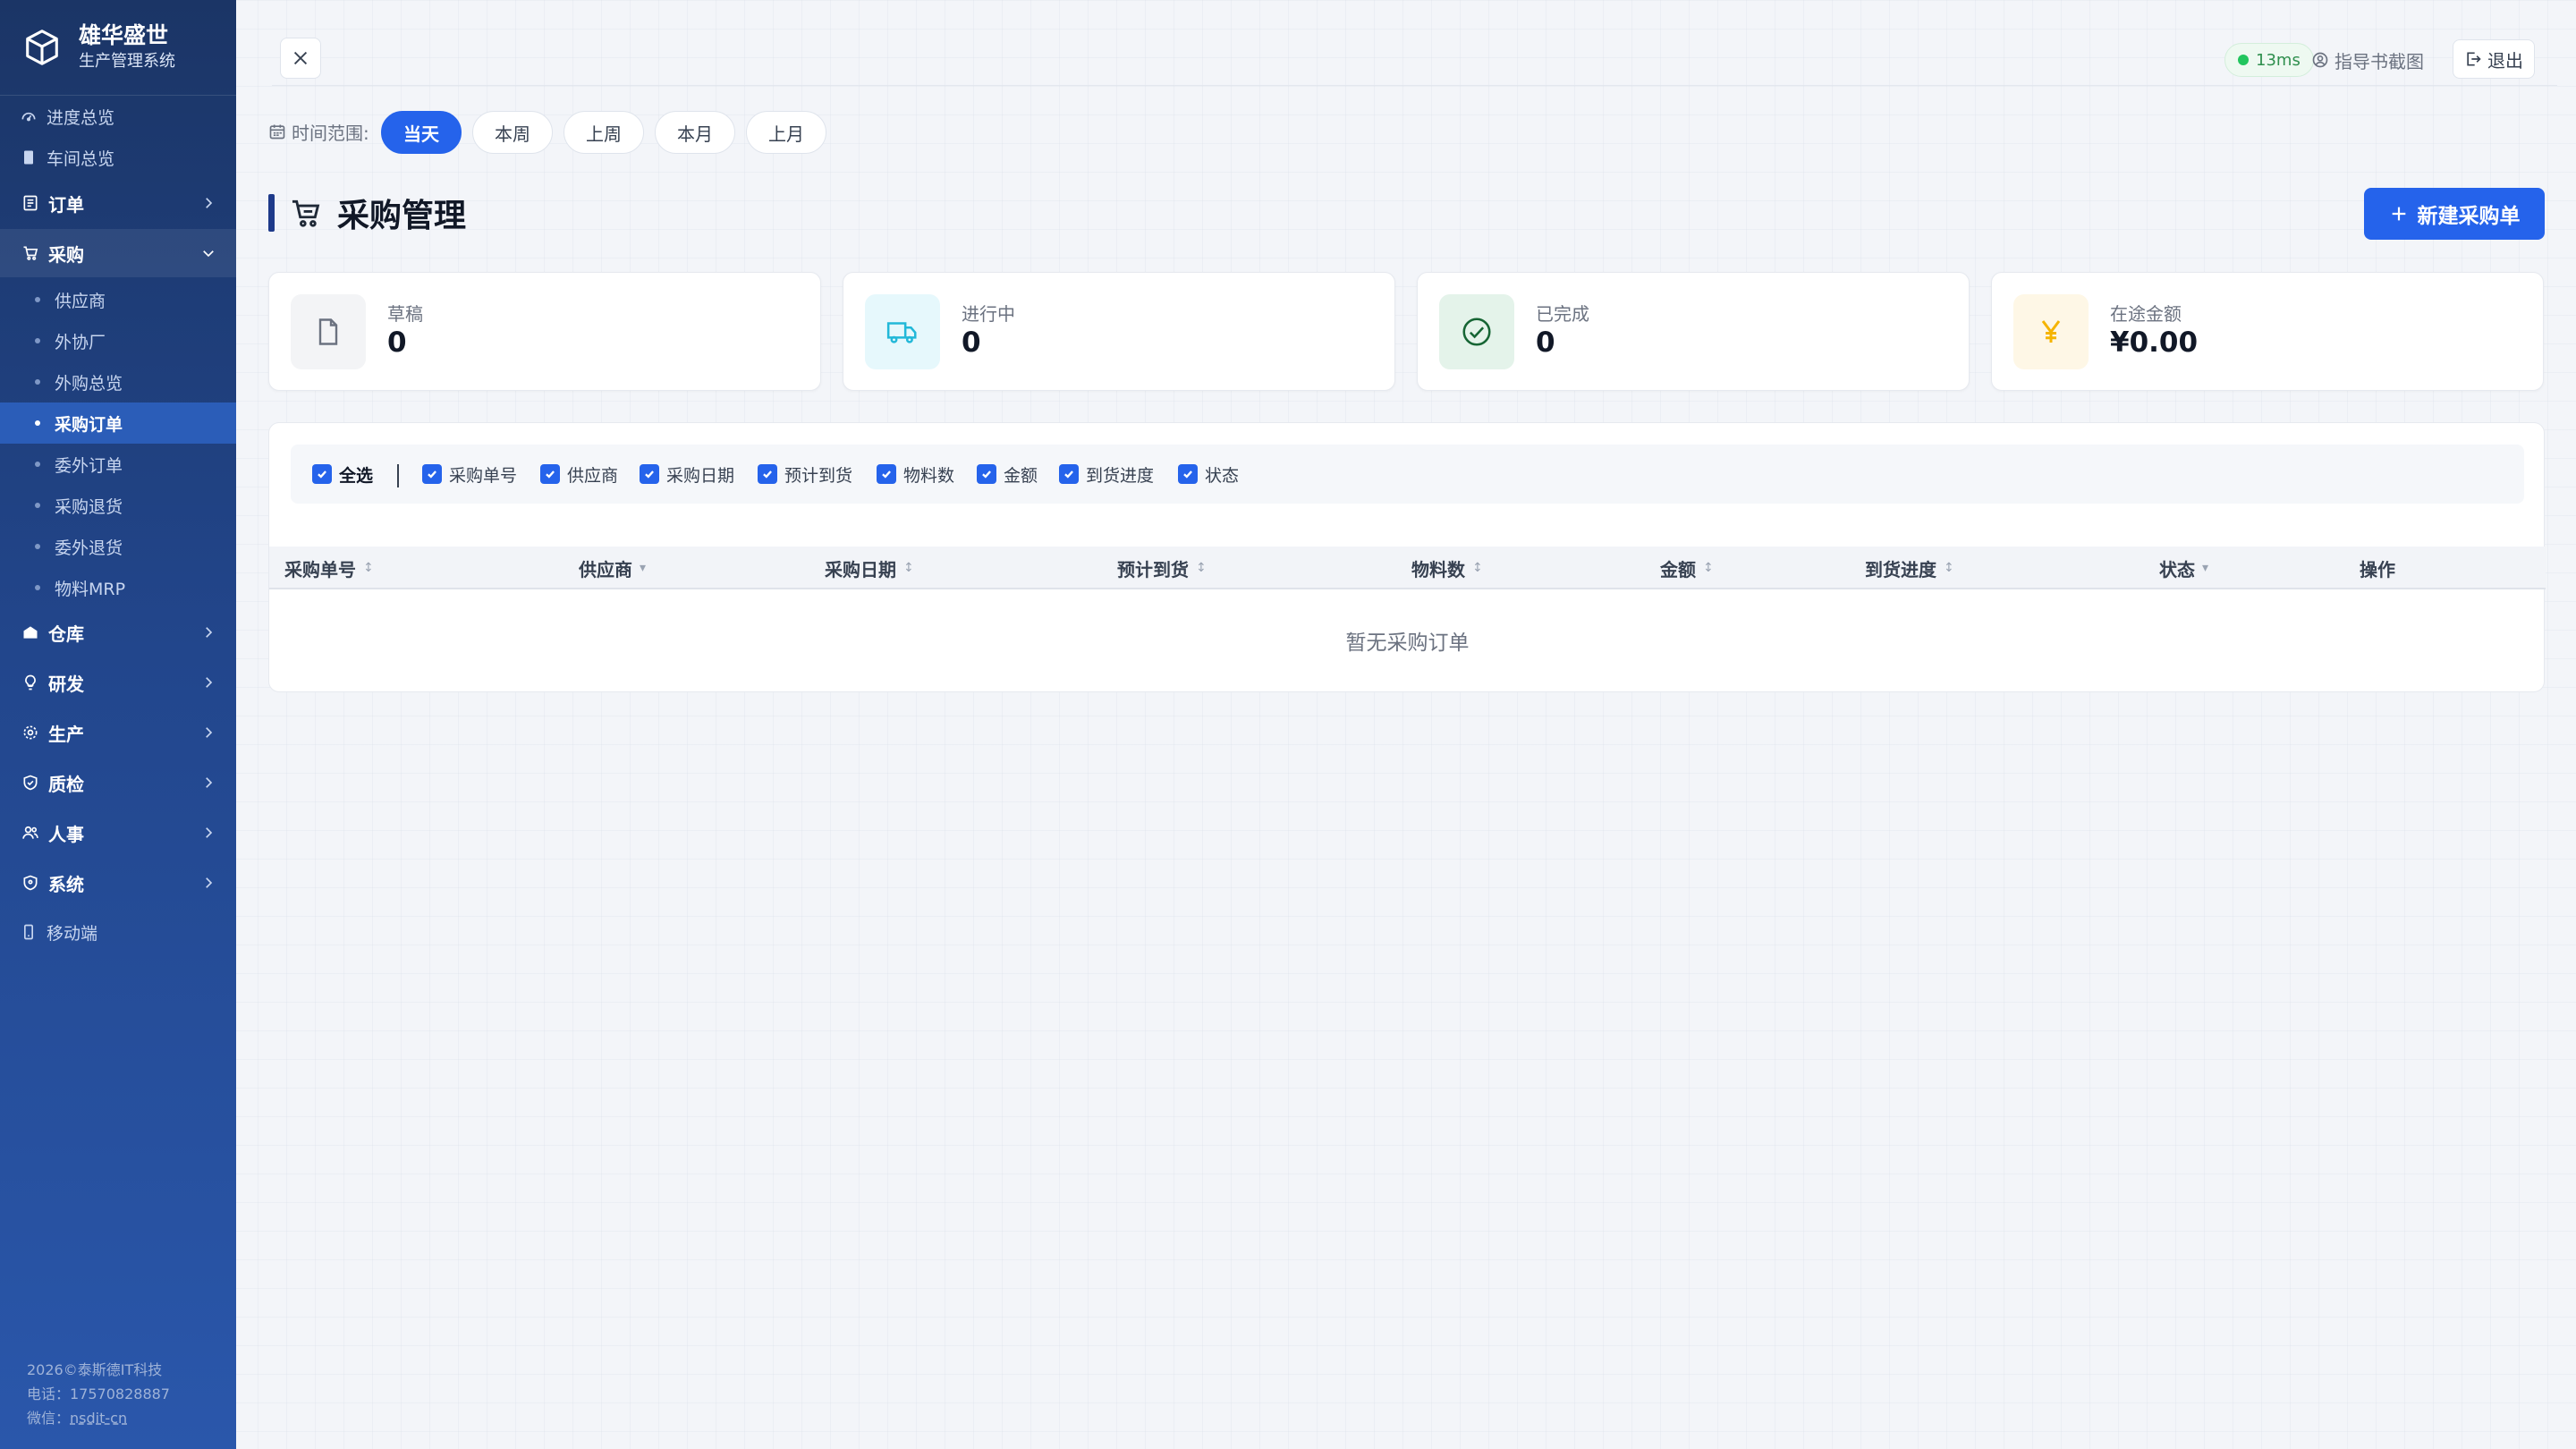 Image resolution: width=2576 pixels, height=1449 pixels. I want to click on shield-icon, so click(30, 883).